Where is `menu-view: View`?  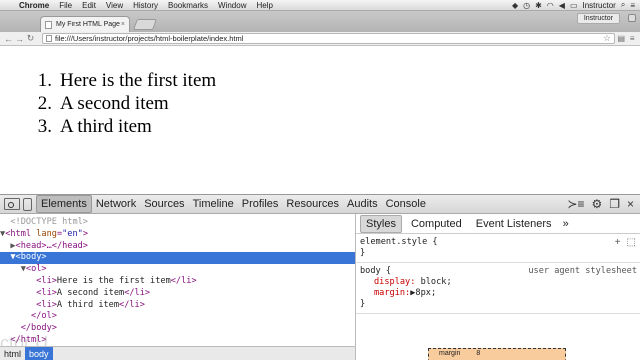 menu-view: View is located at coordinates (114, 5).